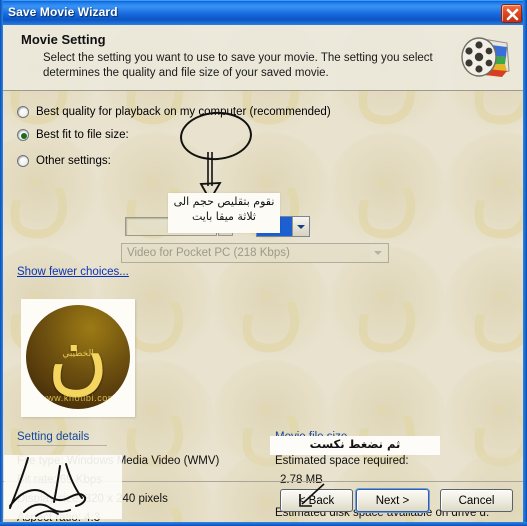 This screenshot has height=526, width=527. What do you see at coordinates (316, 500) in the screenshot?
I see `back-button: < Back` at bounding box center [316, 500].